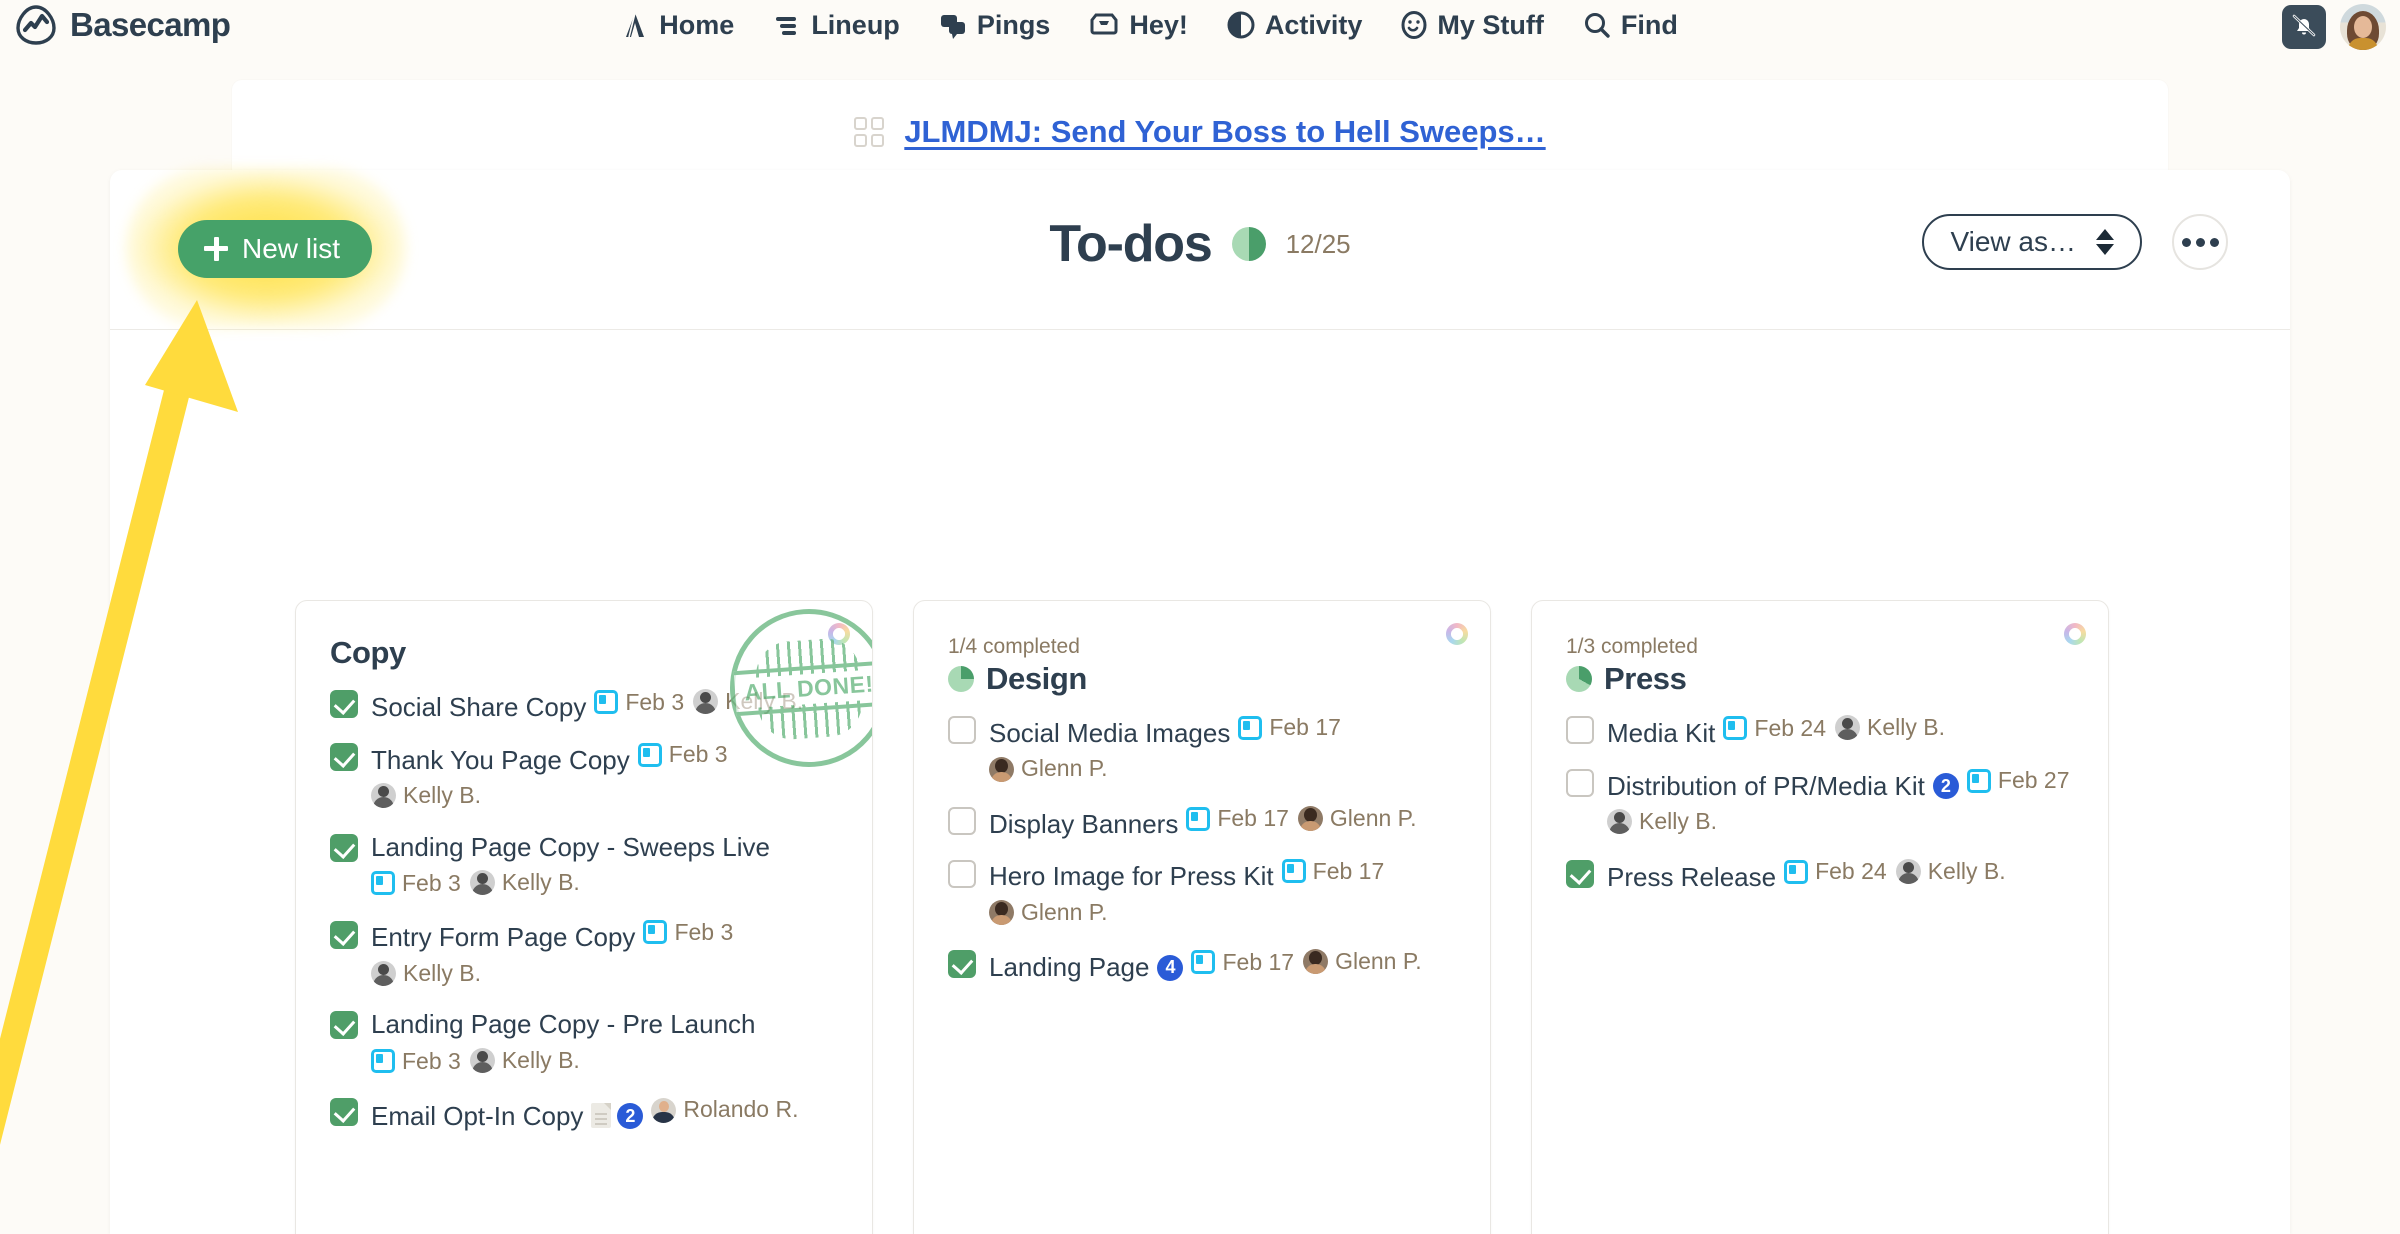  What do you see at coordinates (477, 1116) in the screenshot?
I see `todo-title: Email Opt-In Copy` at bounding box center [477, 1116].